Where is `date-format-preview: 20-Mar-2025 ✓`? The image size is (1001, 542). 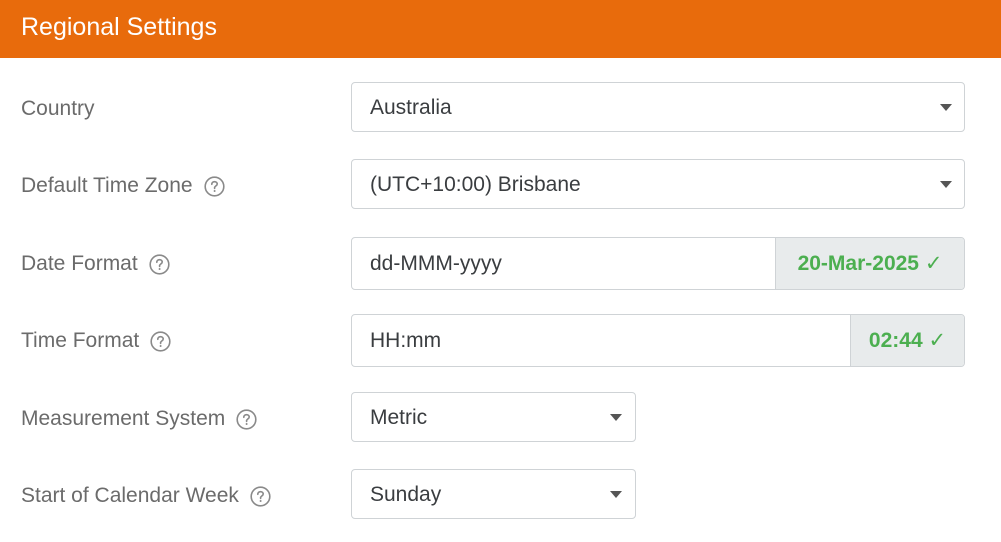 date-format-preview: 20-Mar-2025 ✓ is located at coordinates (869, 263).